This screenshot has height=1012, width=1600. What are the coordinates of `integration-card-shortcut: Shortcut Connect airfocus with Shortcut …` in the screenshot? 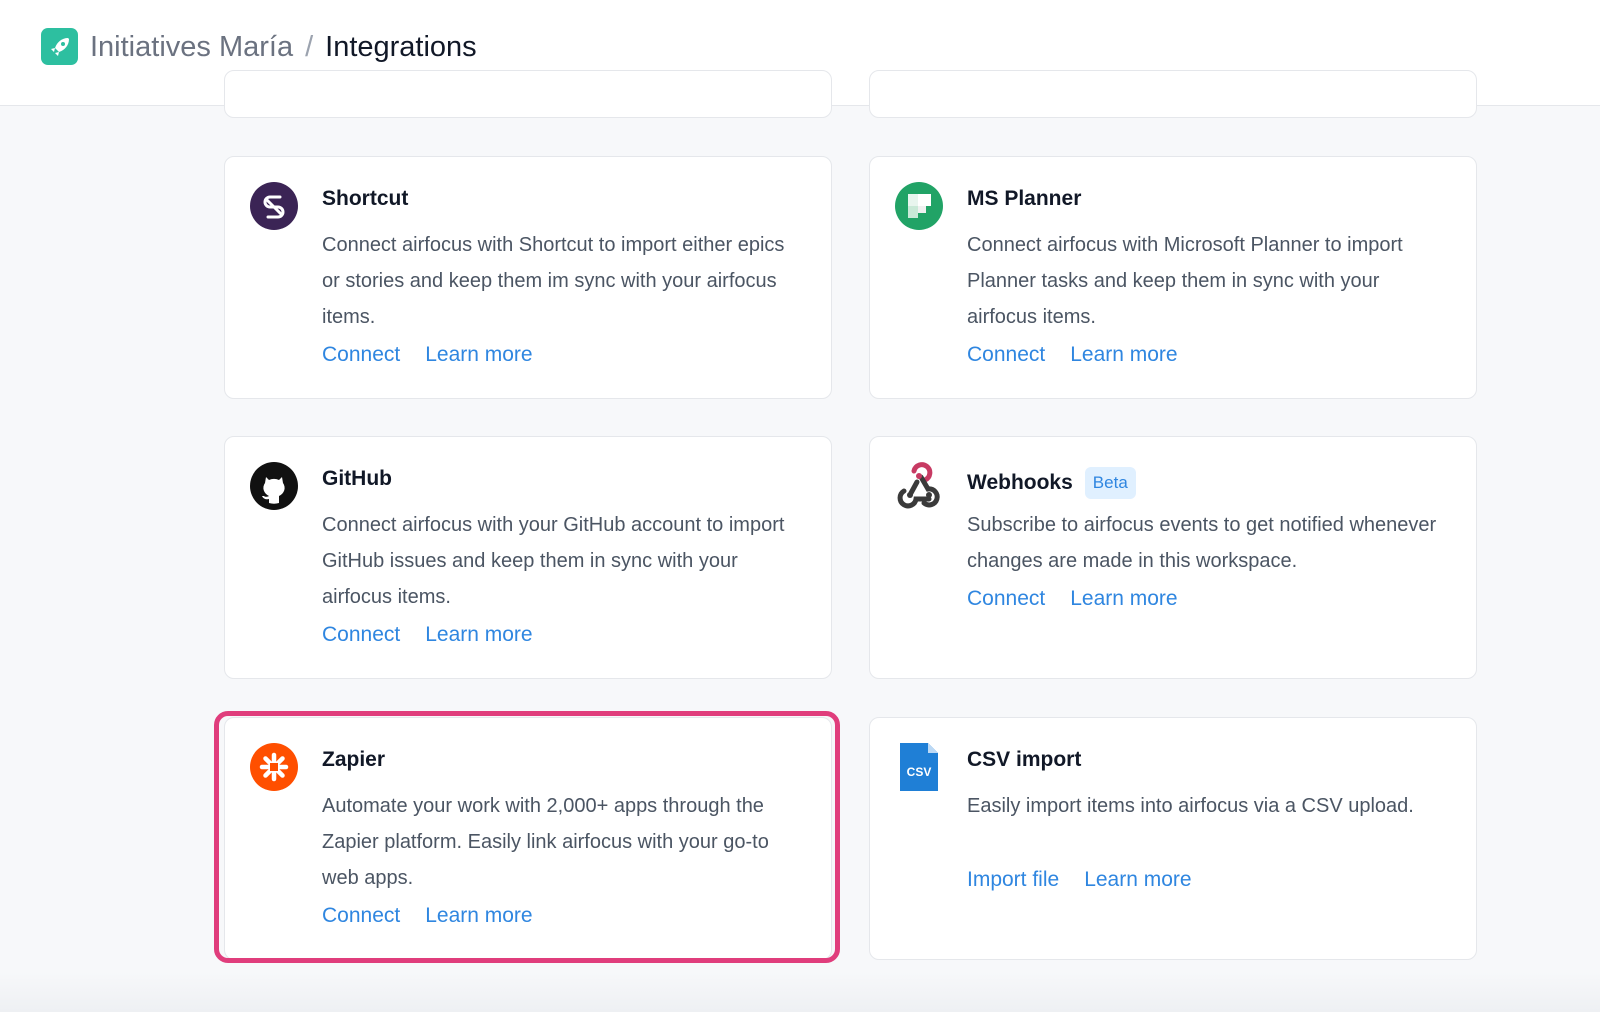 It's located at (528, 277).